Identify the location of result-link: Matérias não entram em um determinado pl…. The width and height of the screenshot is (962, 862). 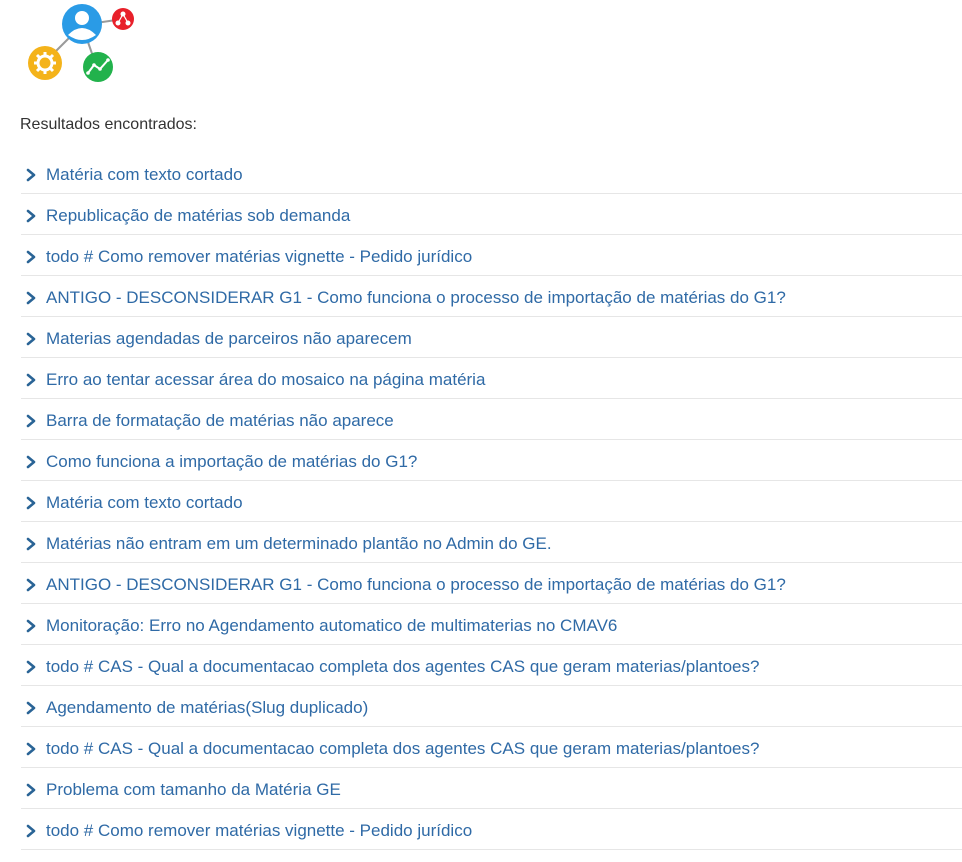
(286, 544).